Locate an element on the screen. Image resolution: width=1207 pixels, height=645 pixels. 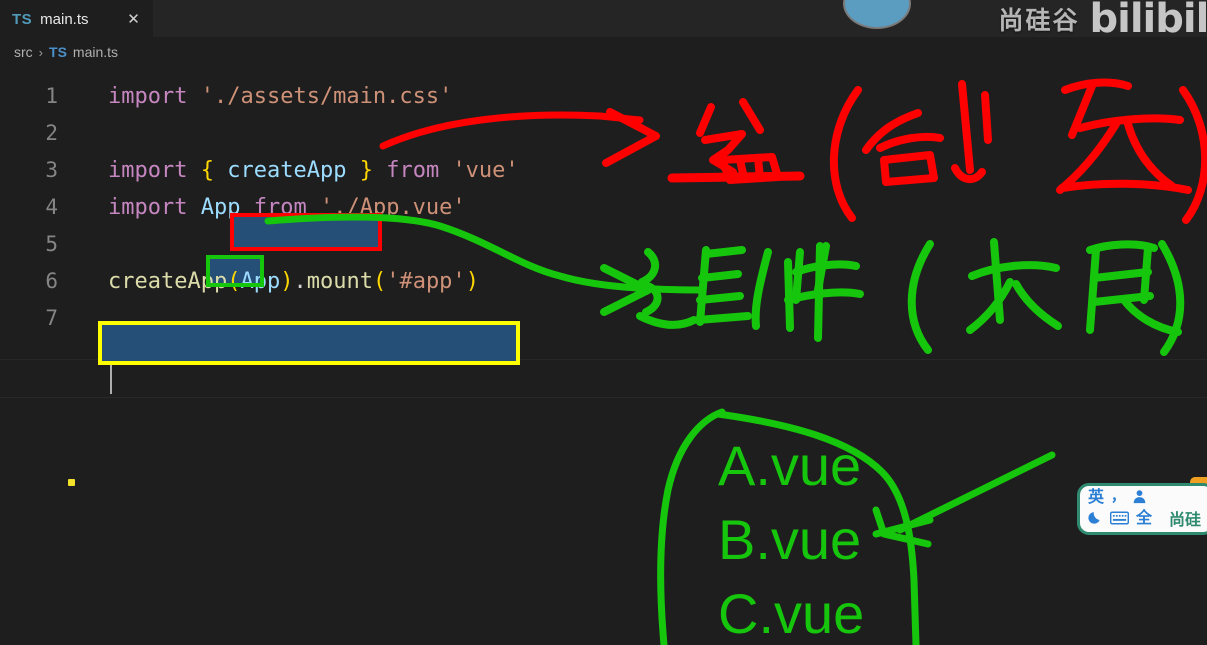
code-token: } is located at coordinates (366, 170).